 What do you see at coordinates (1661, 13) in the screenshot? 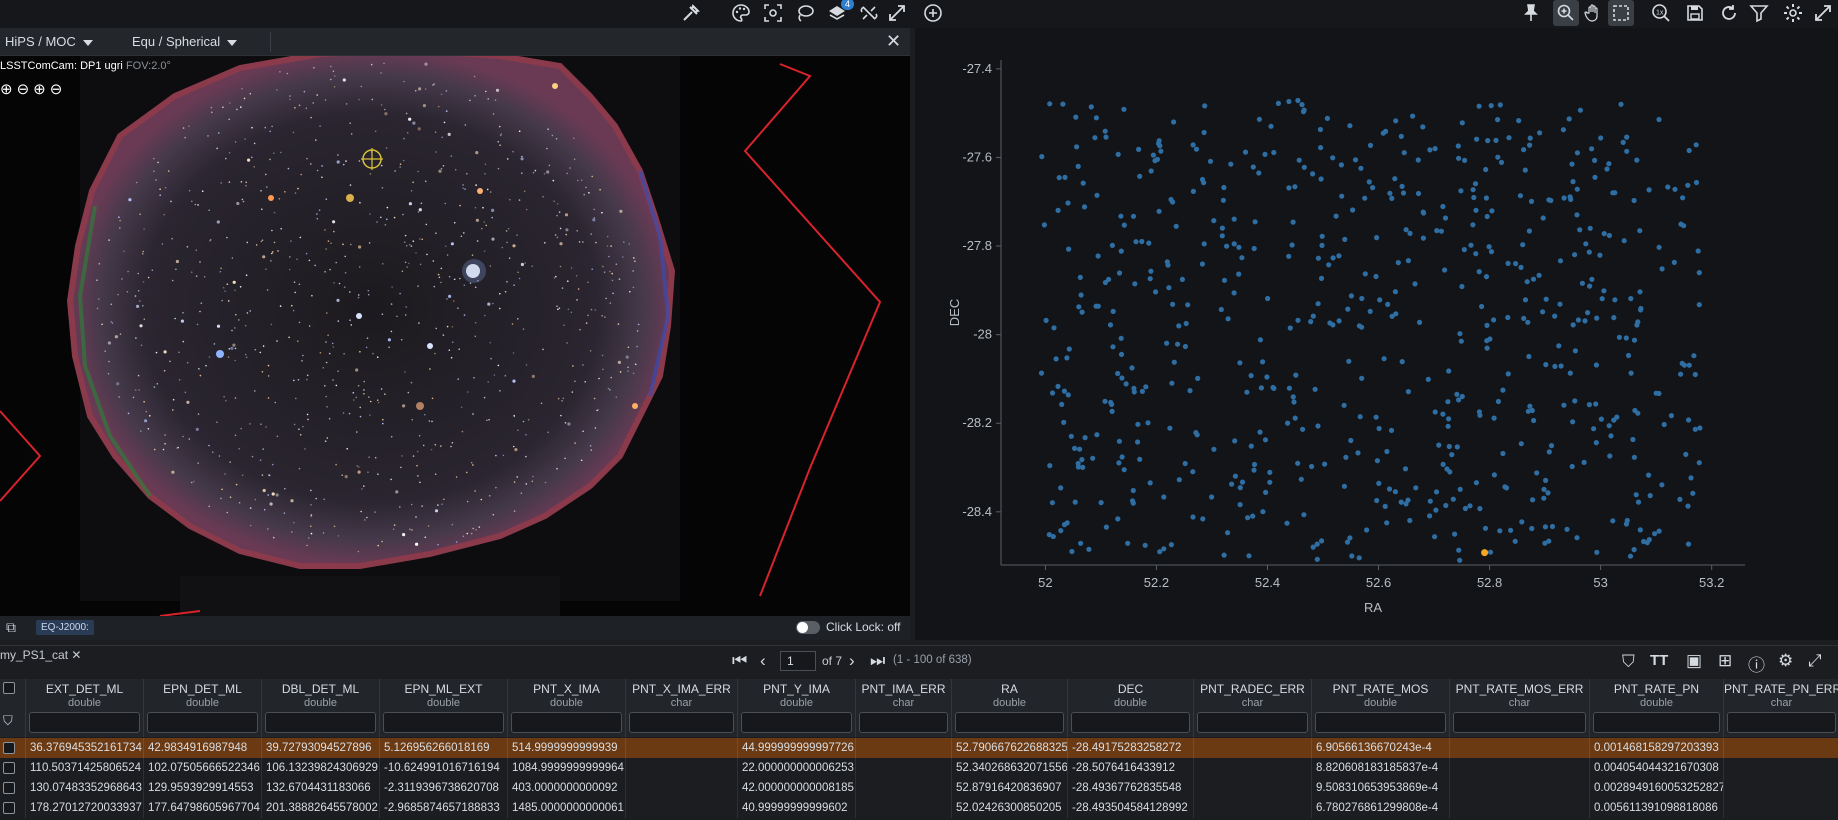
I see `reset-zoom-icon: 1x` at bounding box center [1661, 13].